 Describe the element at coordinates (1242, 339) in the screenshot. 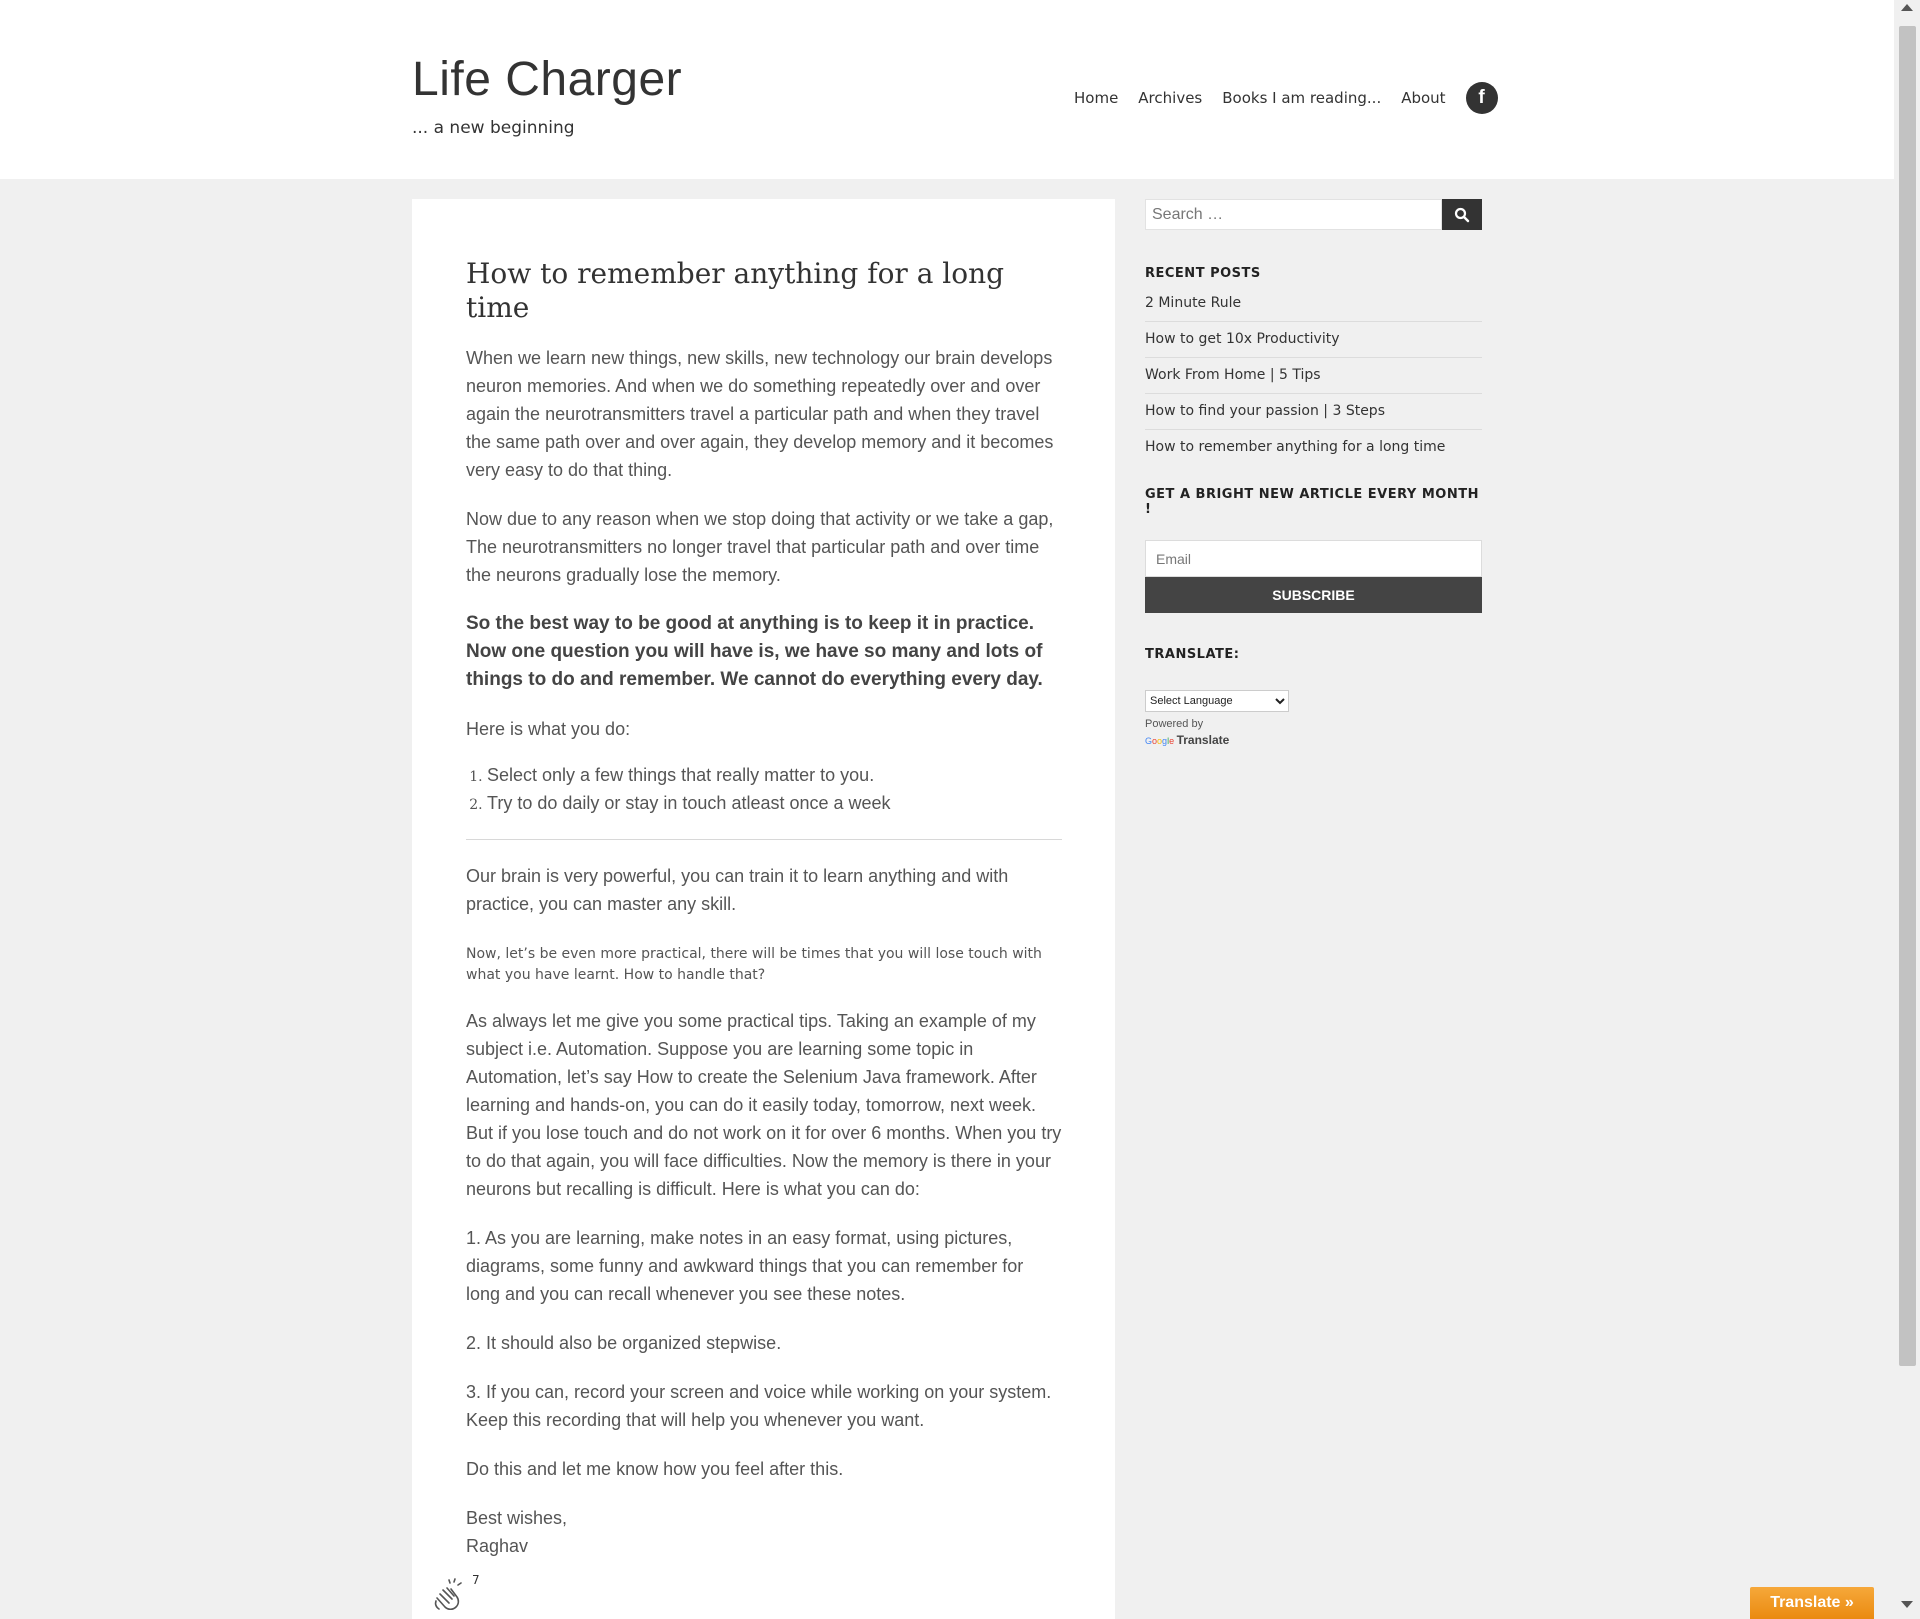

I see `recent-post-link: How to get 10x Productivity` at that location.